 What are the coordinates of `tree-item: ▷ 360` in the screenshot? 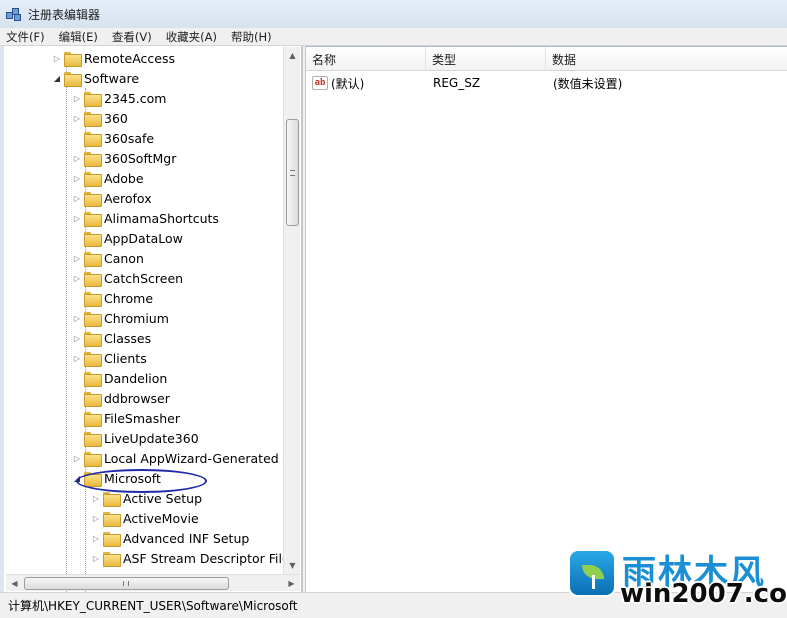 It's located at (100, 118).